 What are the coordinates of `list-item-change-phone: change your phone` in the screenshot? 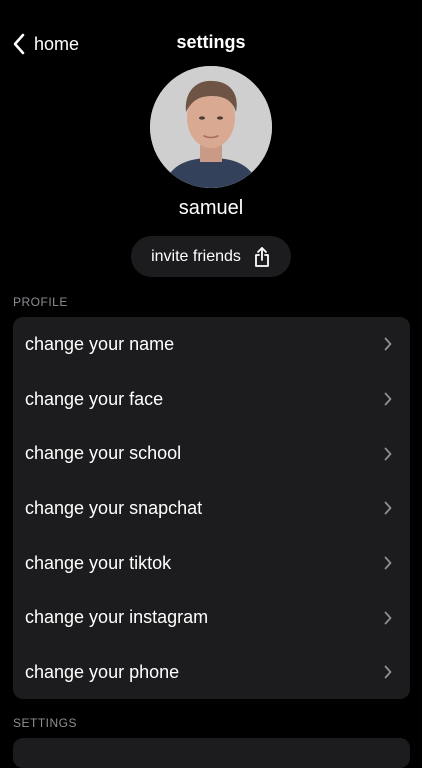 It's located at (211, 672).